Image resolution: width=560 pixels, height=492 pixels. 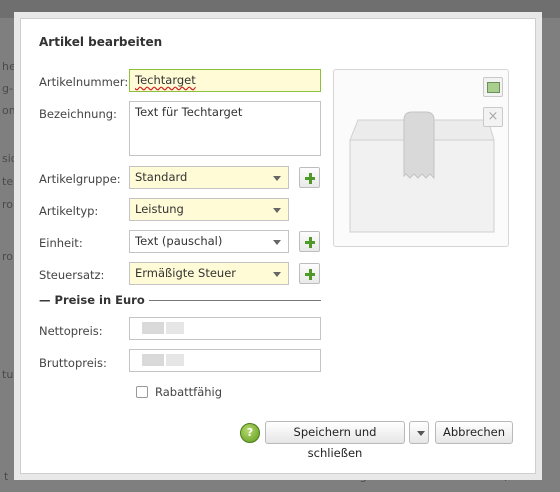 I want to click on description-textarea: Text für Techtarget, so click(x=225, y=128).